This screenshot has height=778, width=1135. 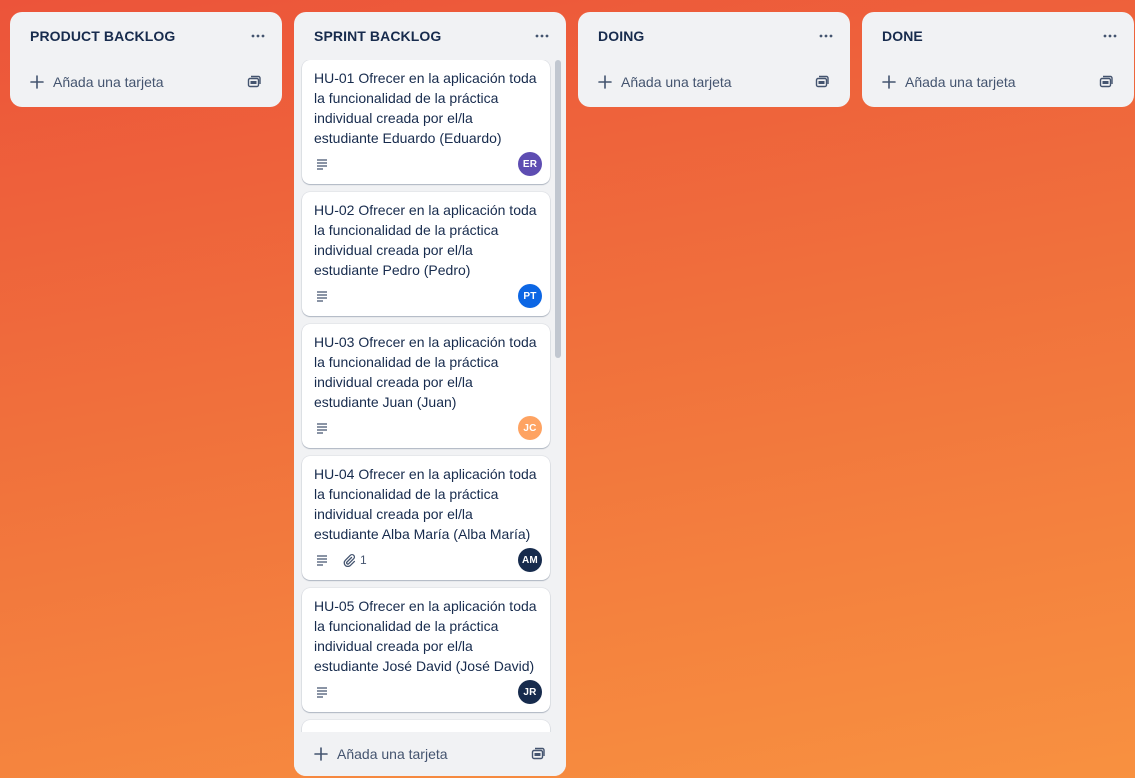 I want to click on member-avatar: ER, so click(x=530, y=164).